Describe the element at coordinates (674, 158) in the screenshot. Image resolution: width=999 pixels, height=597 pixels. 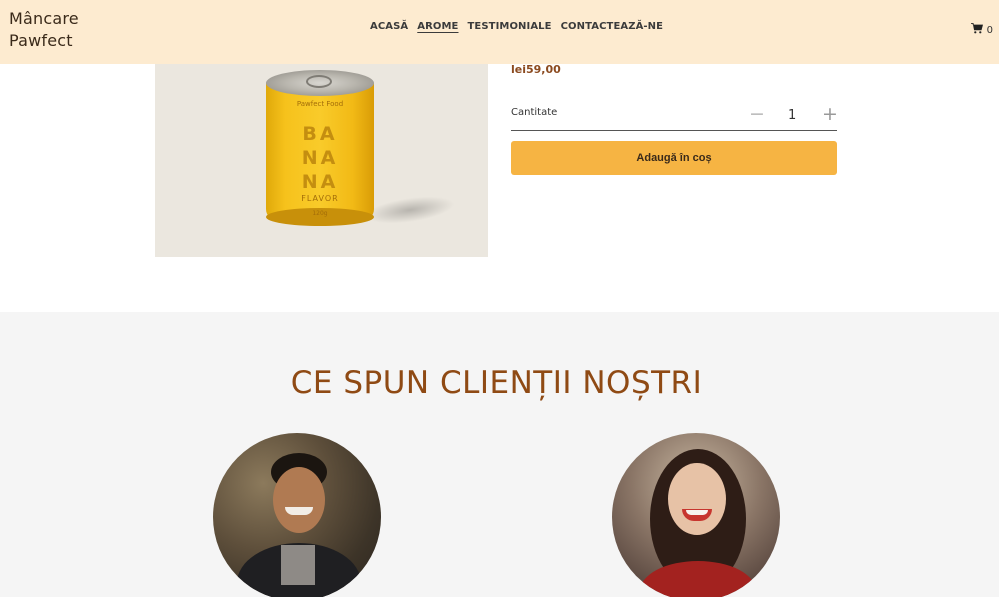
I see `add-to-cart-button: Adaugă în coș` at that location.